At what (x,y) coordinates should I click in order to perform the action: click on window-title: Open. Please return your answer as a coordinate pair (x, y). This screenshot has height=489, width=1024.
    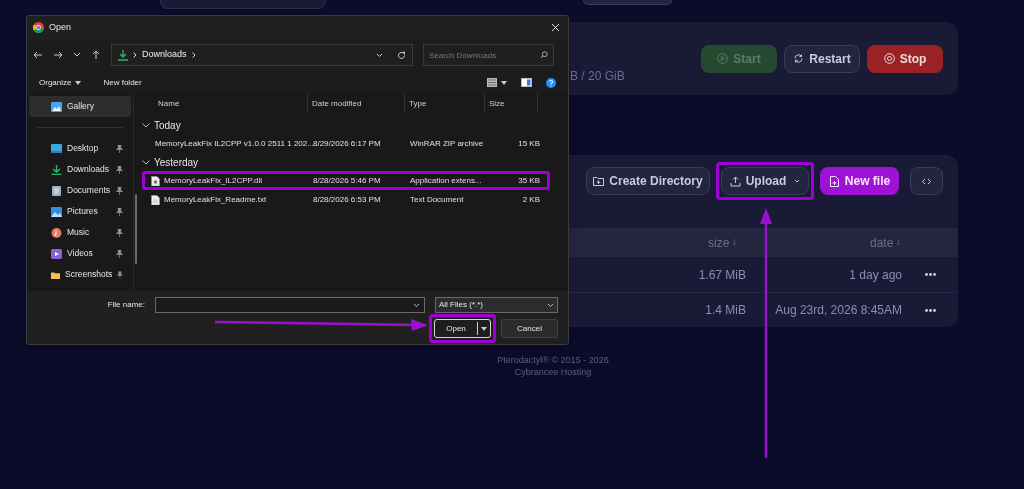
    Looking at the image, I should click on (60, 27).